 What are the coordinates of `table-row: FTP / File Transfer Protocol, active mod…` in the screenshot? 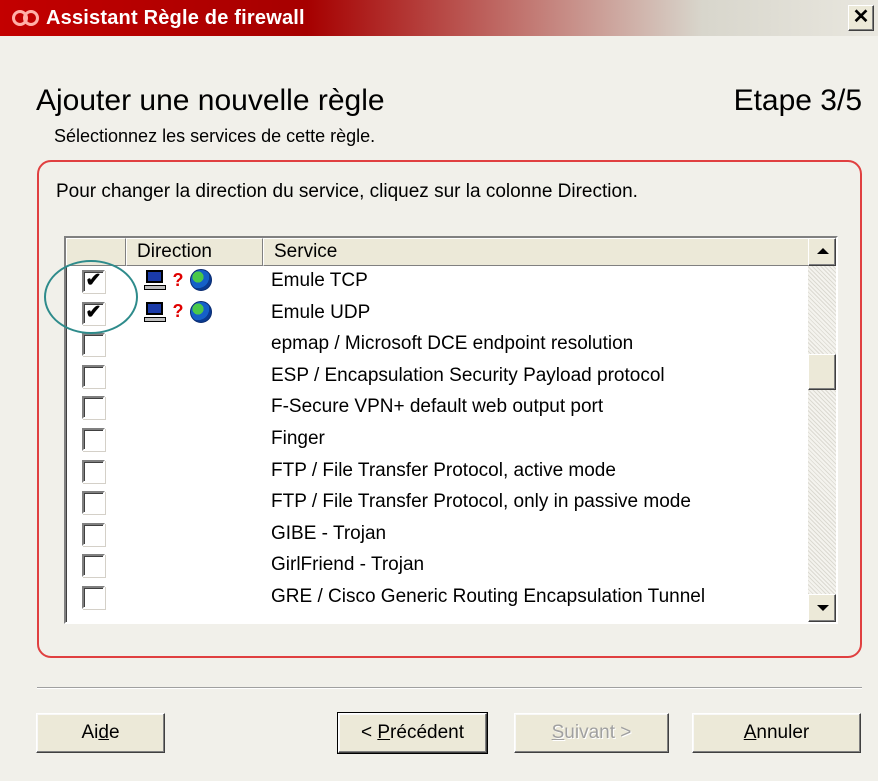 It's located at (438, 472).